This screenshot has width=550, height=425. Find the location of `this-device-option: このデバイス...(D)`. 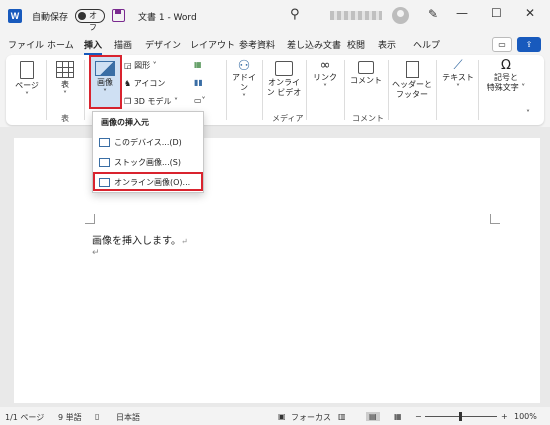

this-device-option: このデバイス...(D) is located at coordinates (140, 142).